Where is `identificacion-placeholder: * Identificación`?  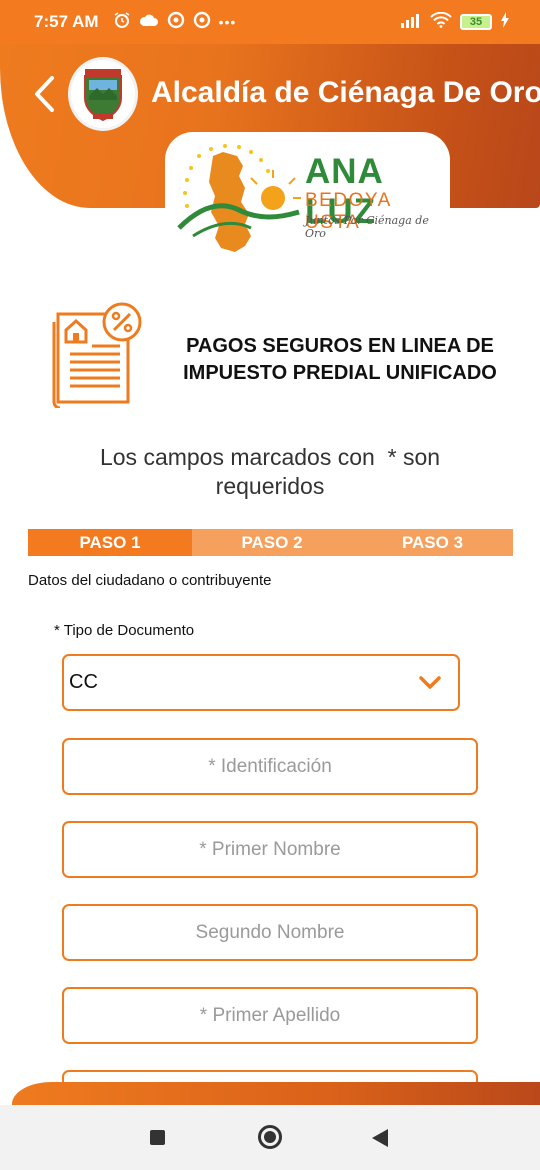 identificacion-placeholder: * Identificación is located at coordinates (270, 766).